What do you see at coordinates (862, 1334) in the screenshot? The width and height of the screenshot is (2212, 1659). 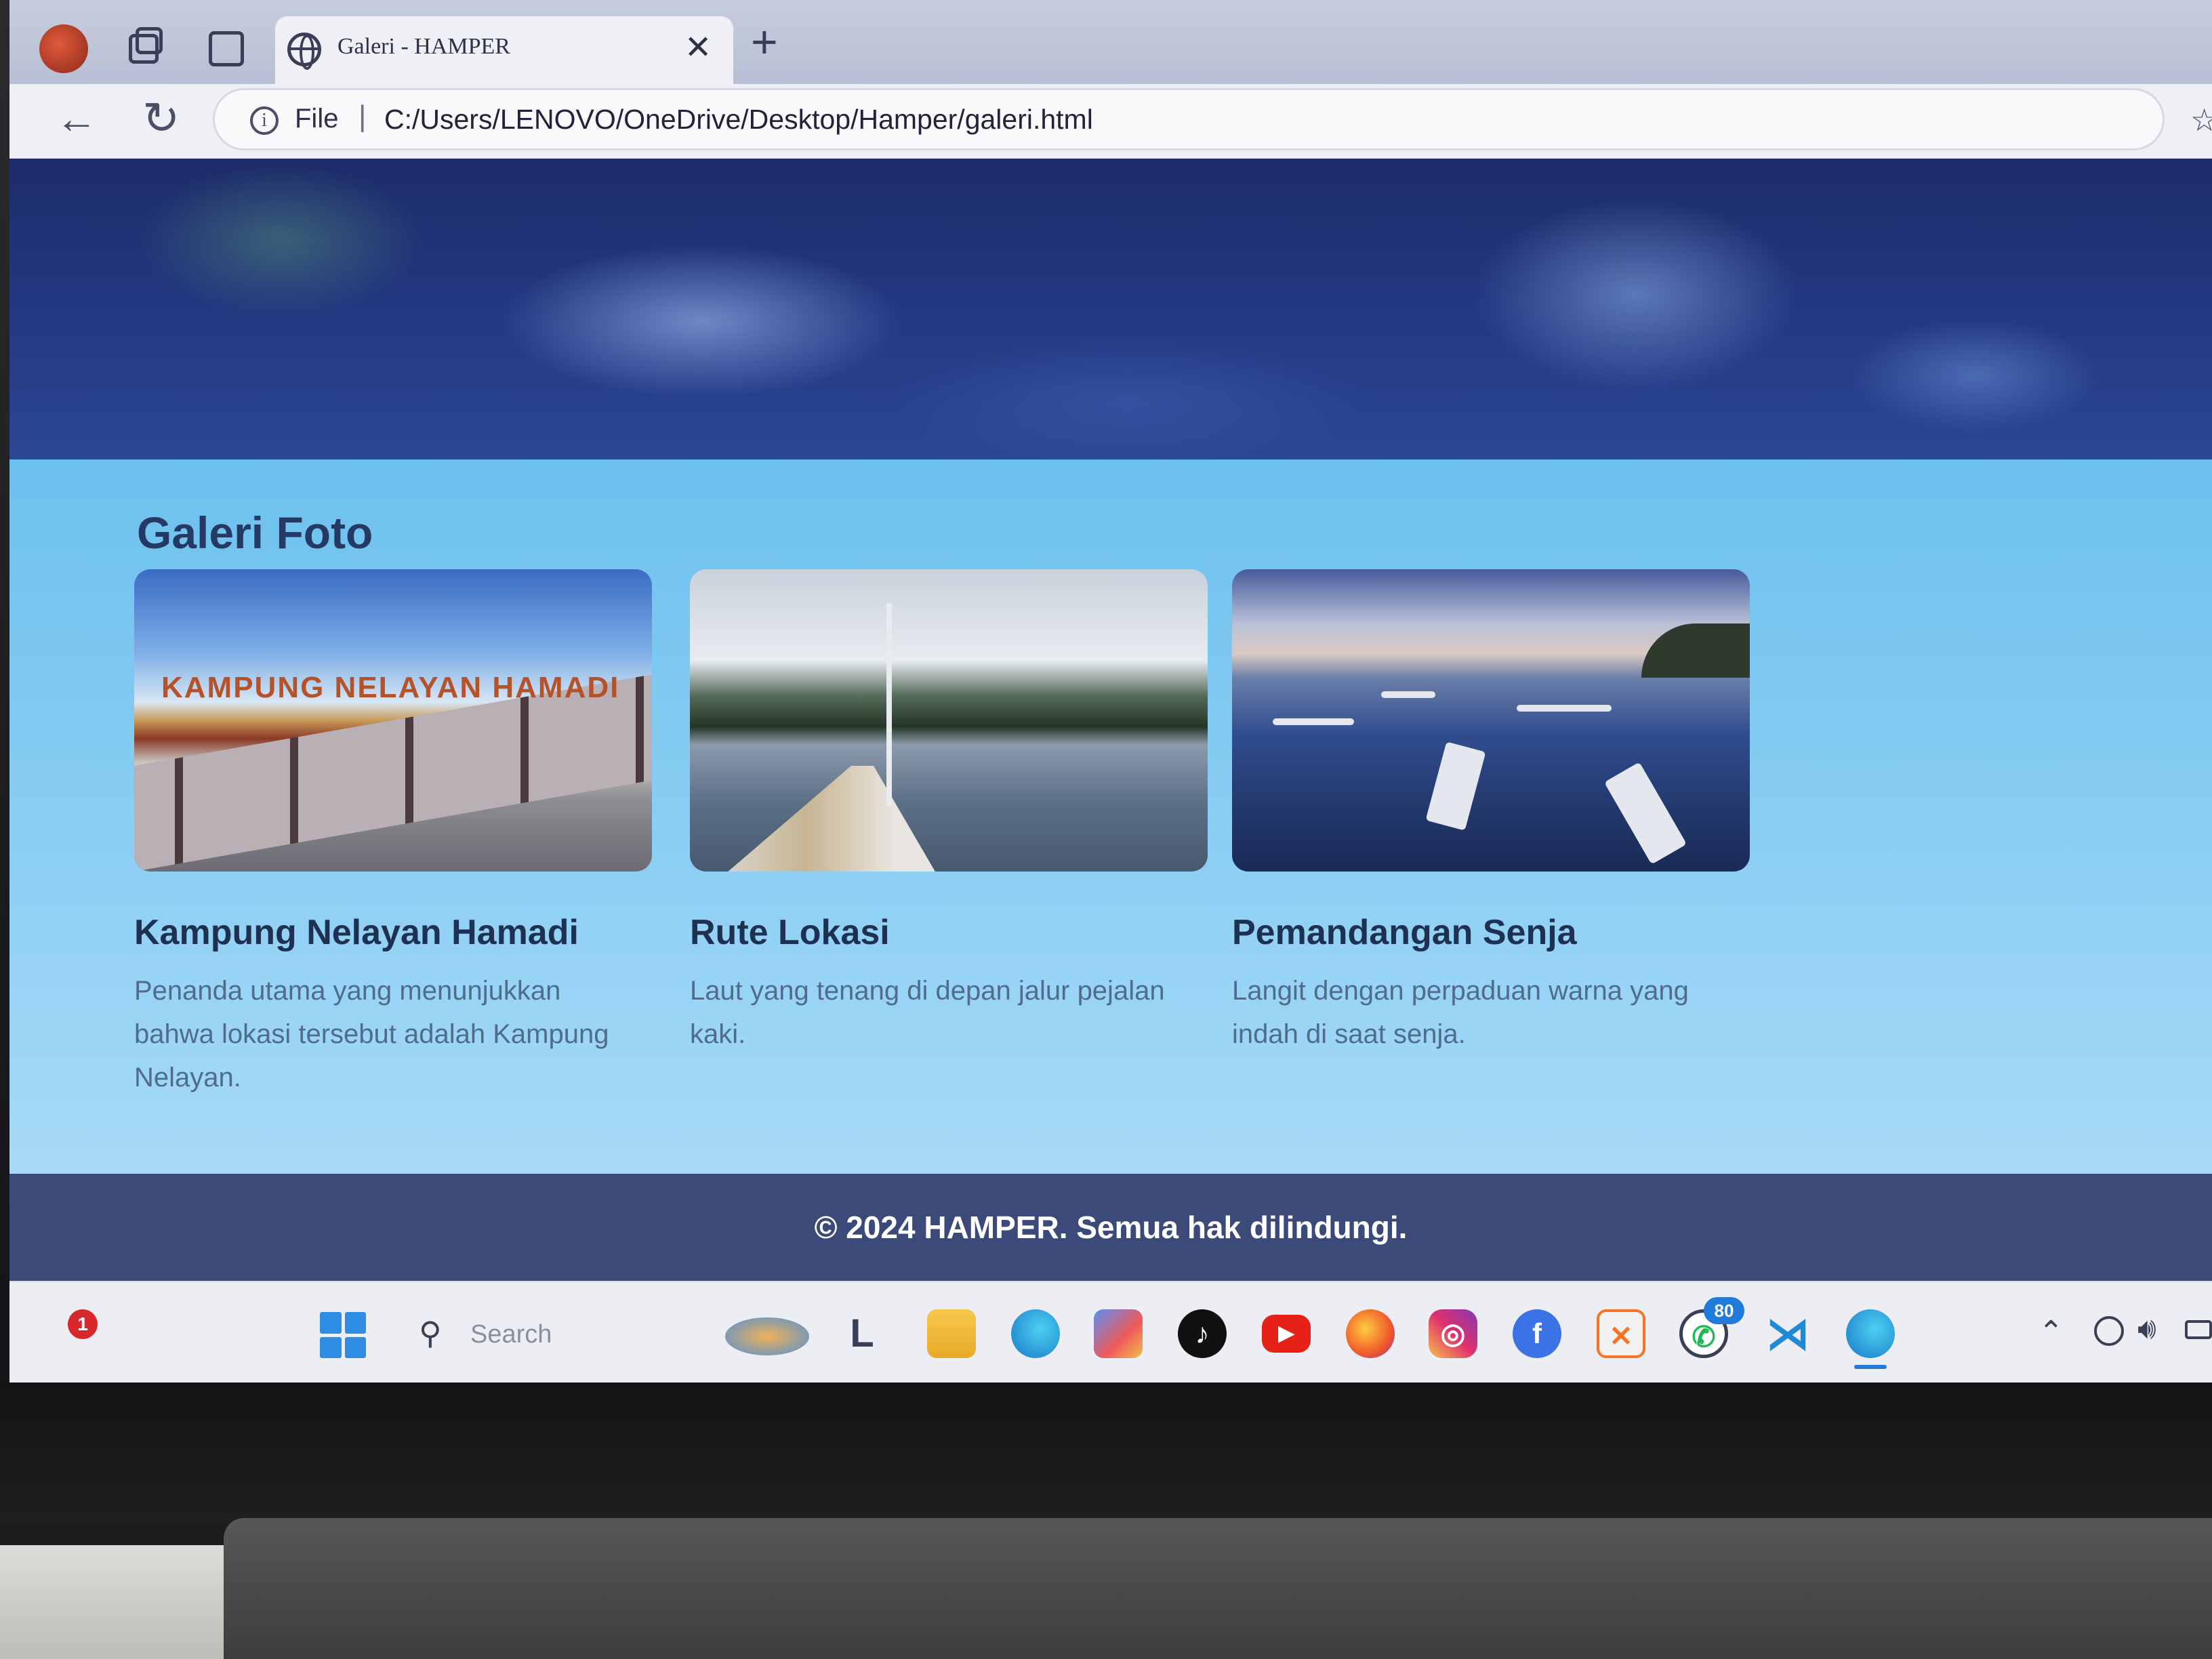 I see `copilot-icon: L` at bounding box center [862, 1334].